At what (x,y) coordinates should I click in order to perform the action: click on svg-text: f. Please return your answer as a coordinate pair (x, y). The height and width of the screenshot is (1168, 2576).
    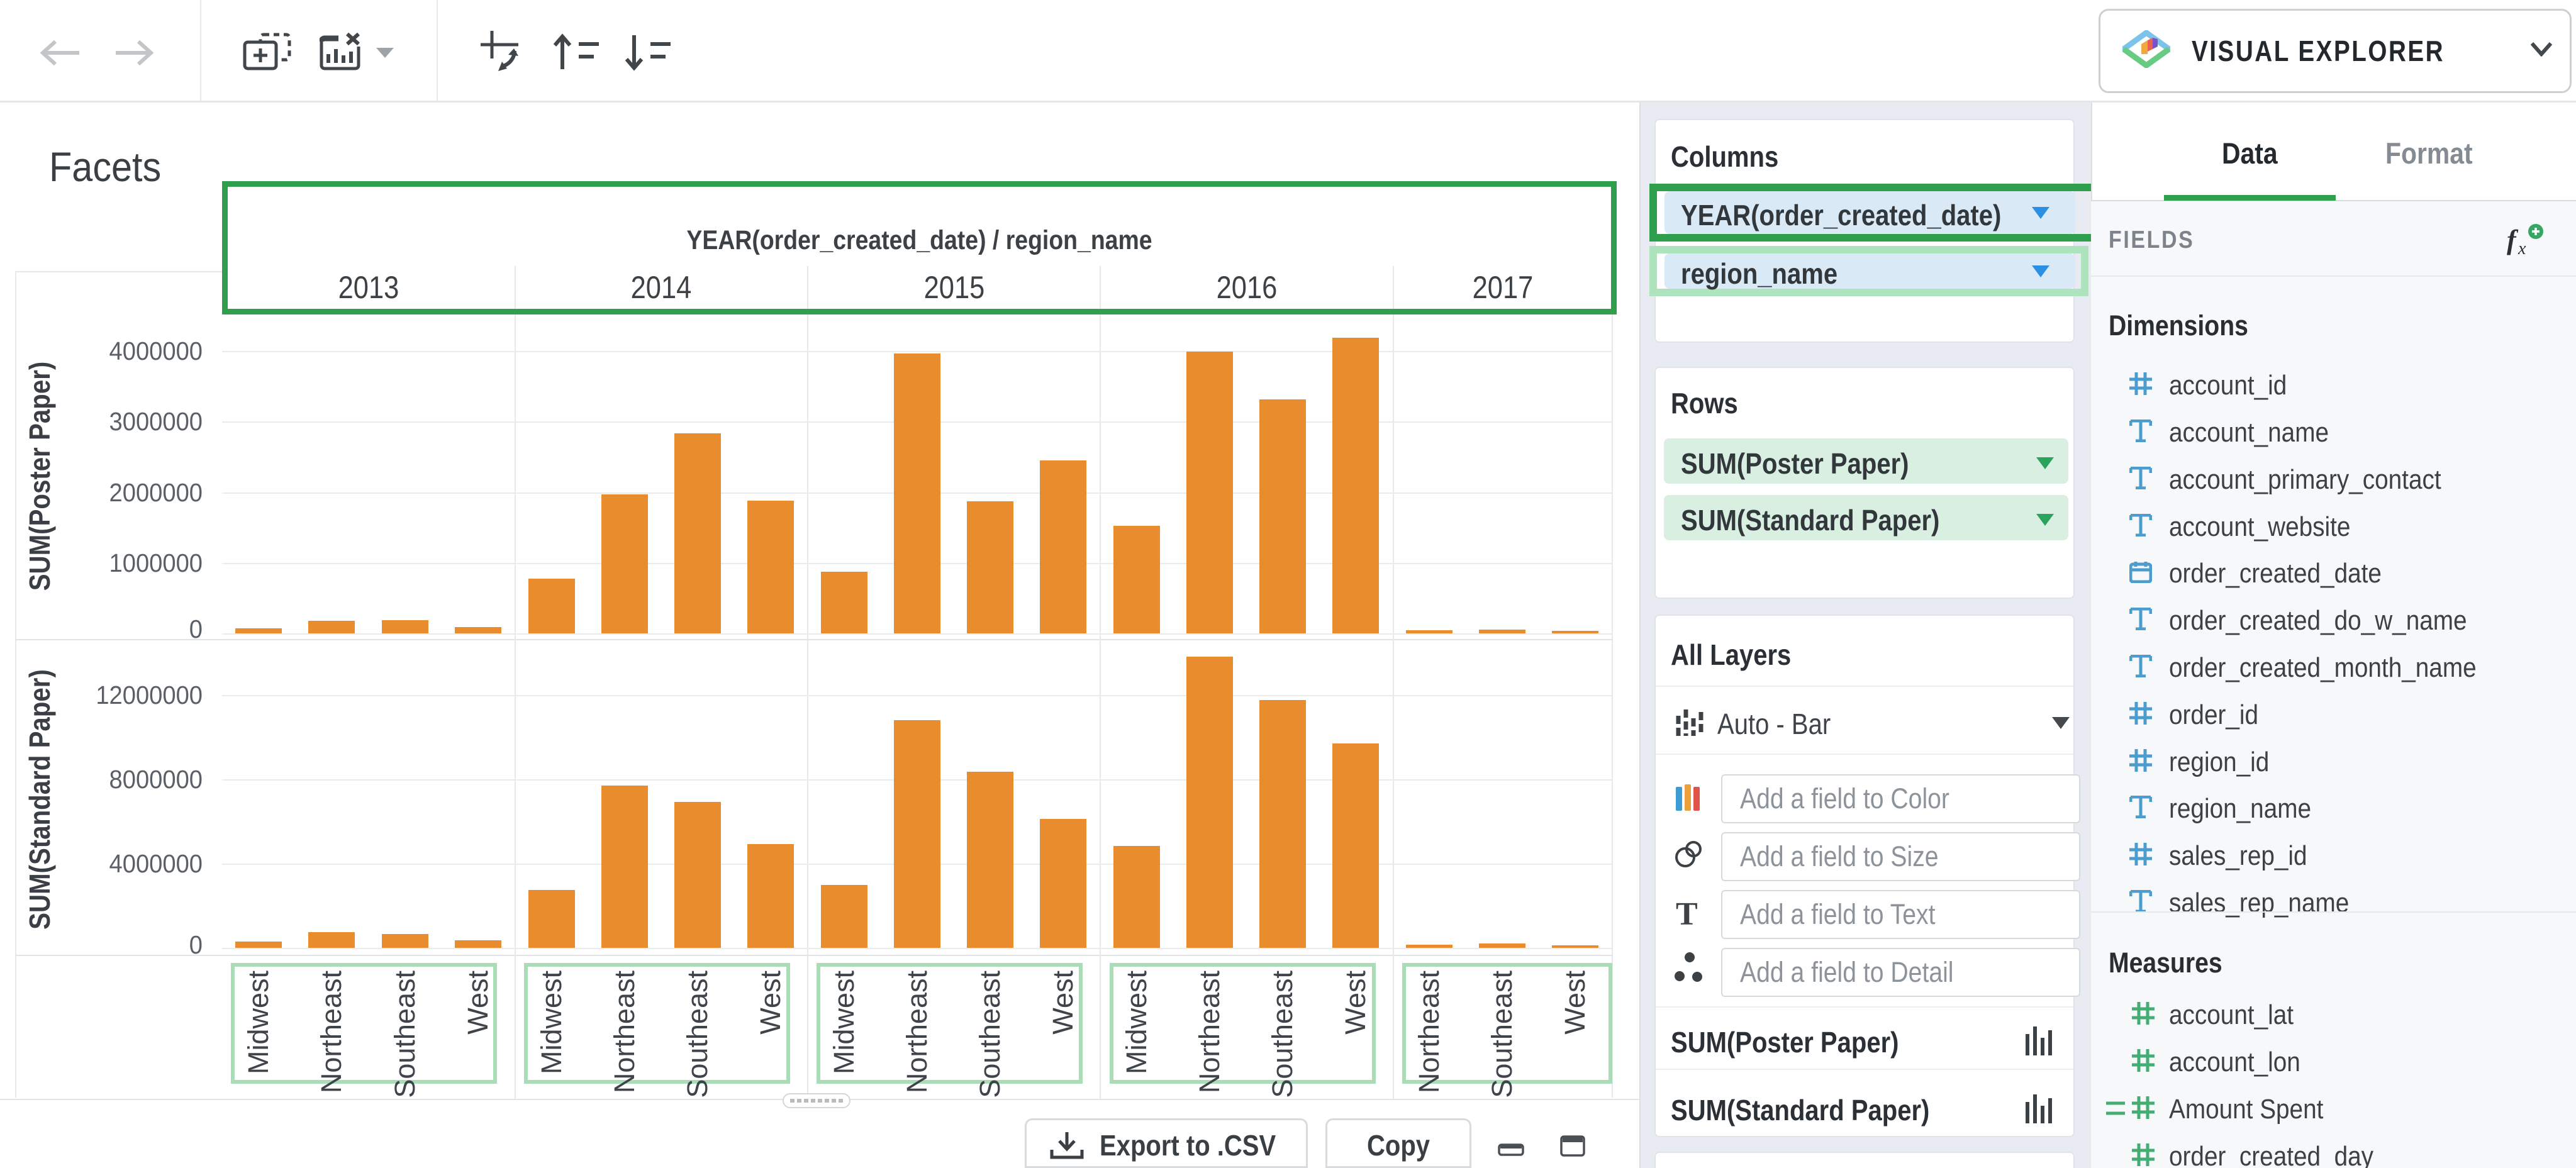
    Looking at the image, I should click on (2513, 240).